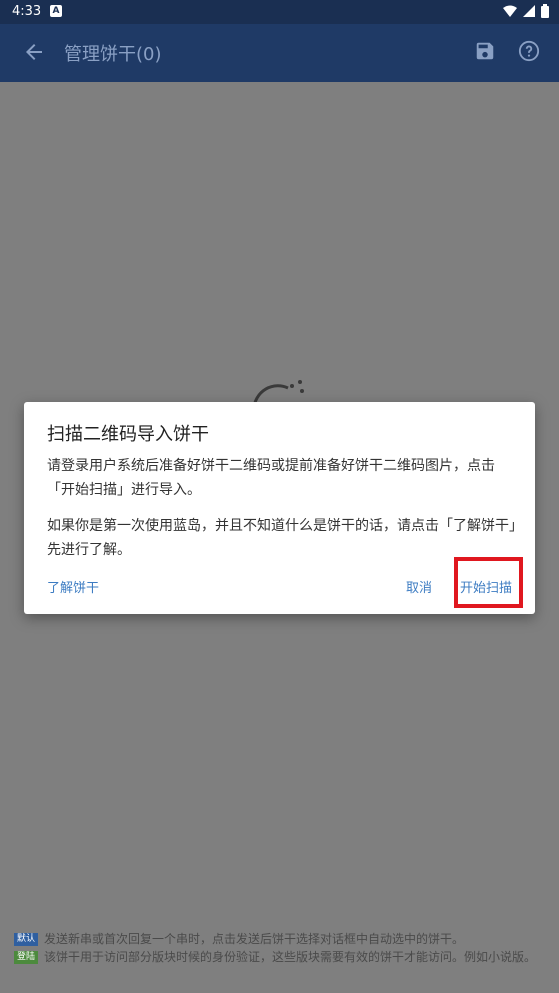 This screenshot has width=559, height=993. I want to click on default-badge: 默认, so click(26, 939).